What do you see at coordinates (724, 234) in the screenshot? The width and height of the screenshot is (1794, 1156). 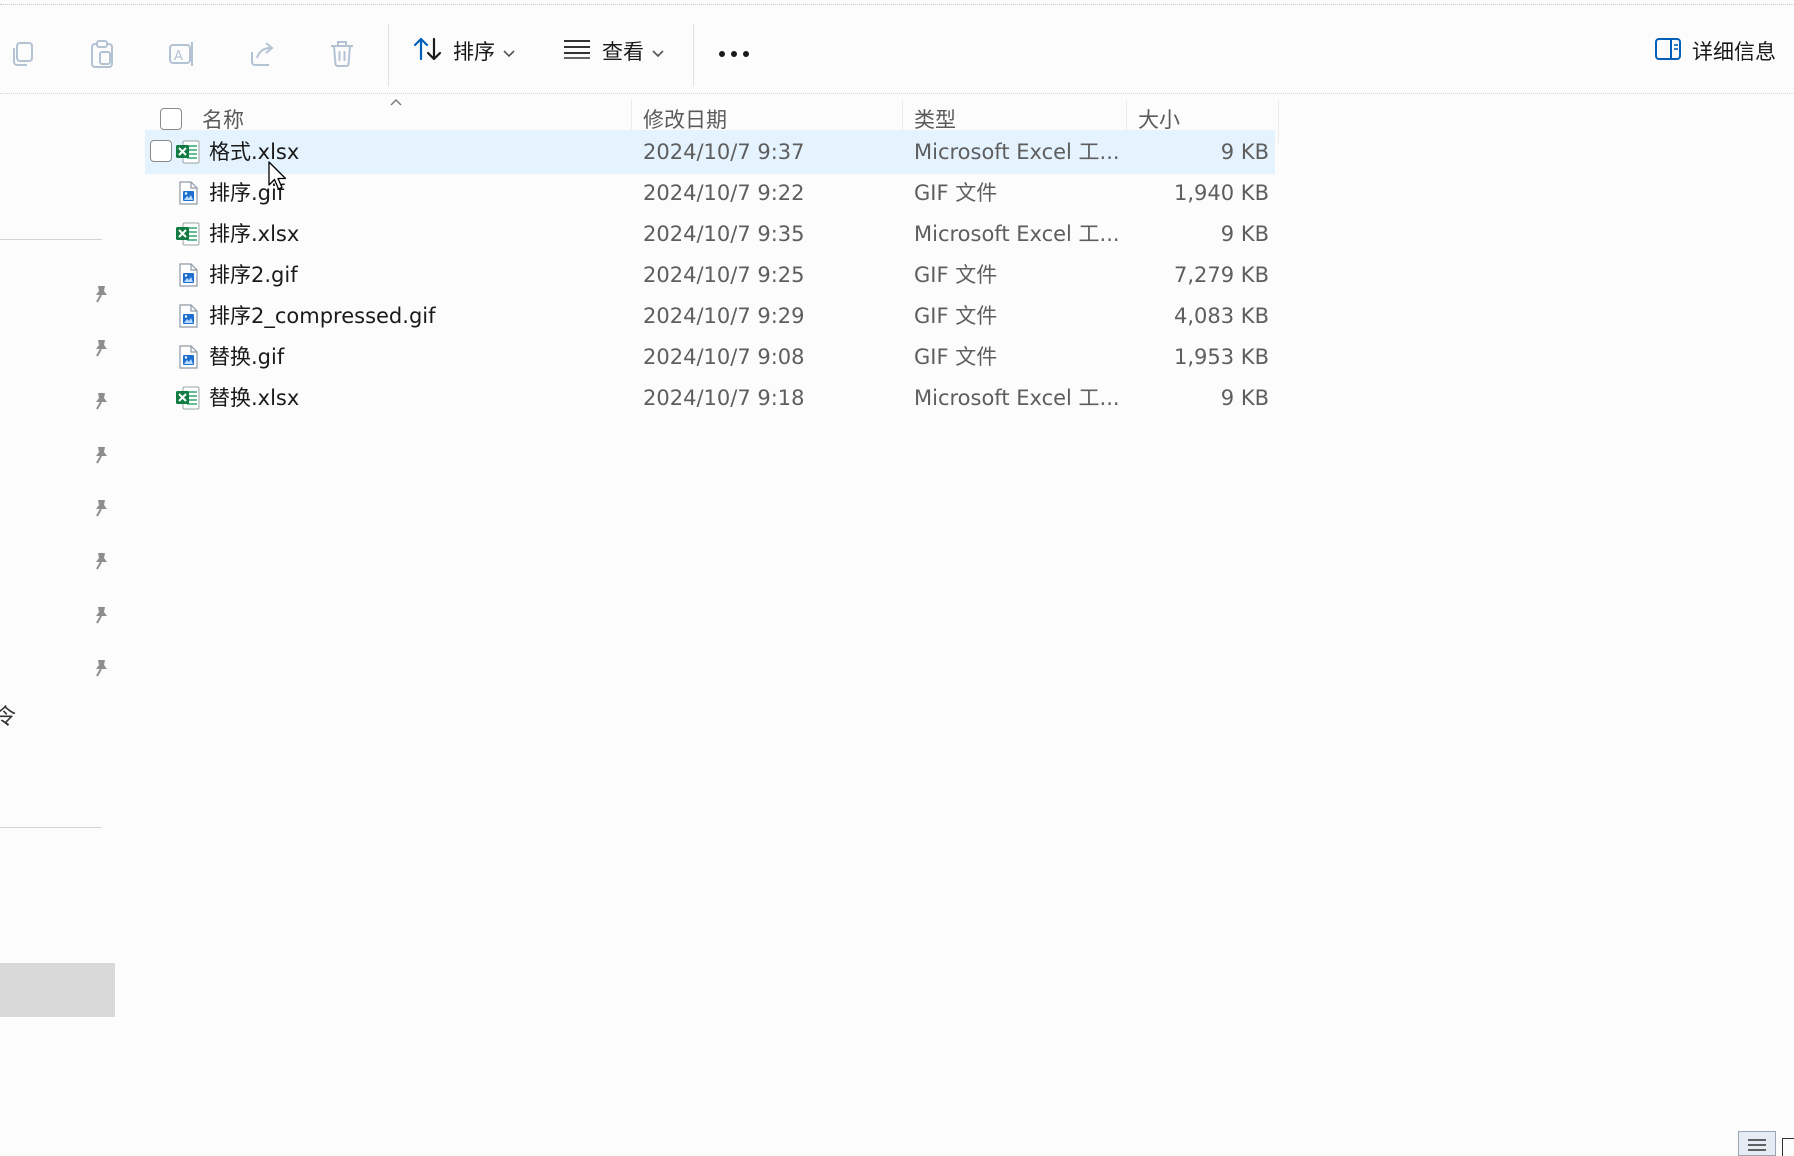 I see `file-date-modified: 2024/10/7 9:35` at bounding box center [724, 234].